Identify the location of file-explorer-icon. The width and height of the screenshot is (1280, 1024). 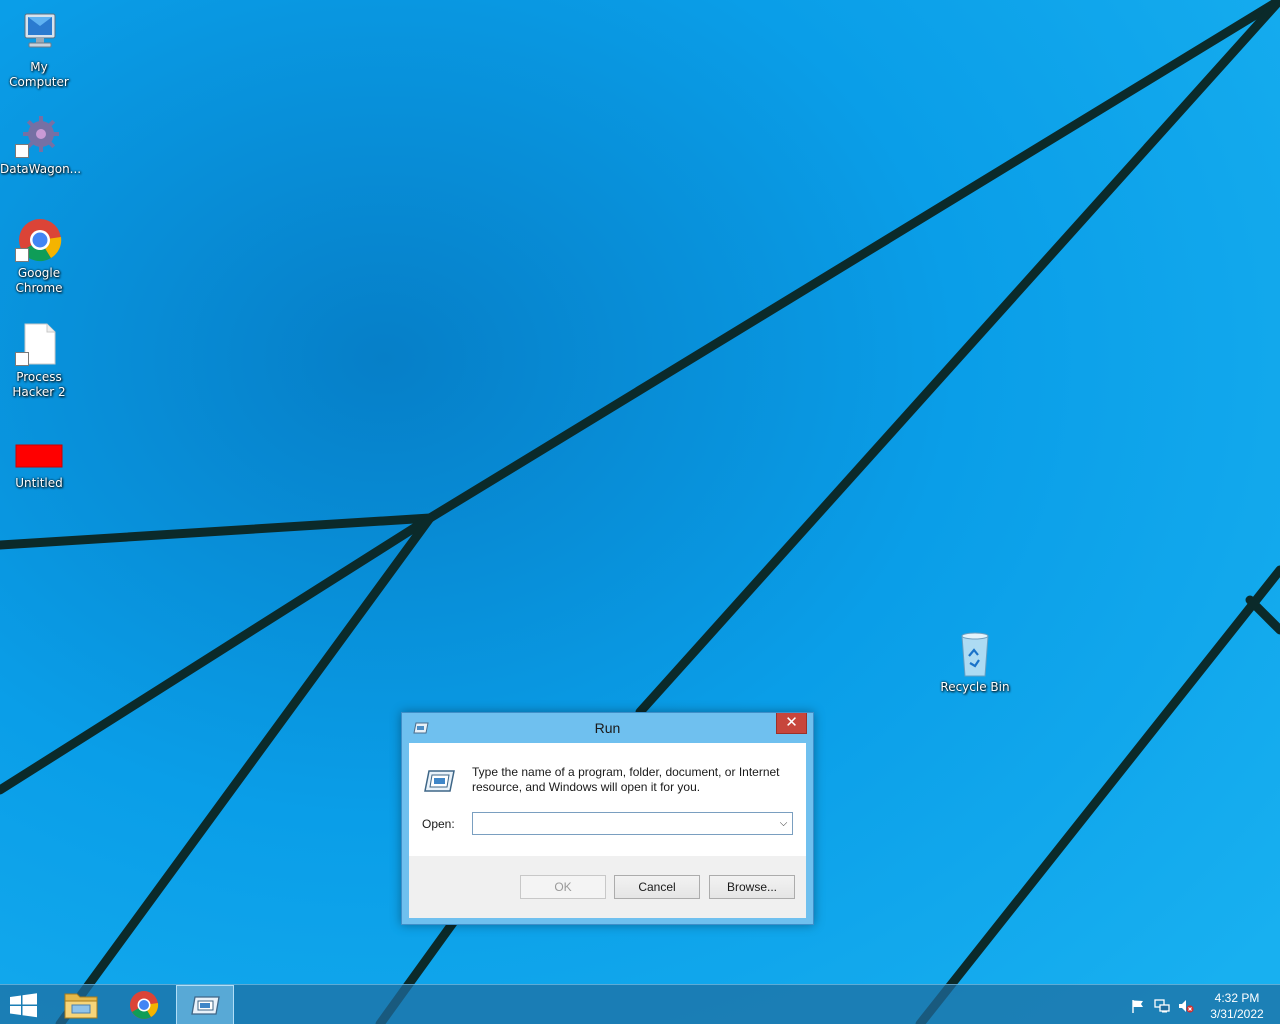
(81, 1006).